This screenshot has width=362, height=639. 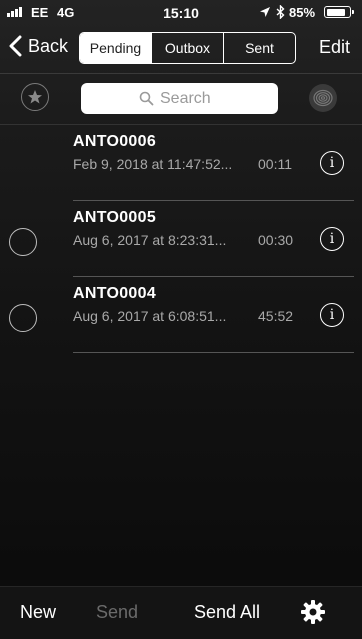 I want to click on star-icon, so click(x=35, y=97).